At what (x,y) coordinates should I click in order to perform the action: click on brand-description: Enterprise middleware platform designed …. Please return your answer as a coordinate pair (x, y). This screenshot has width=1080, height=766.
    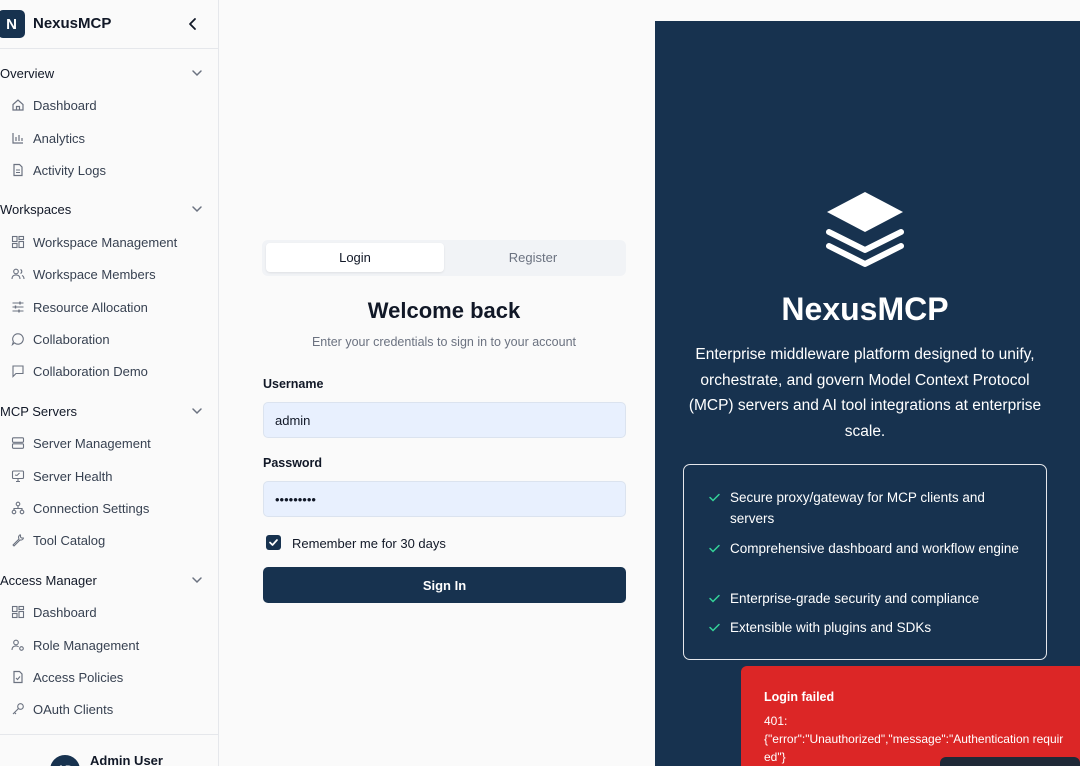
    Looking at the image, I should click on (865, 393).